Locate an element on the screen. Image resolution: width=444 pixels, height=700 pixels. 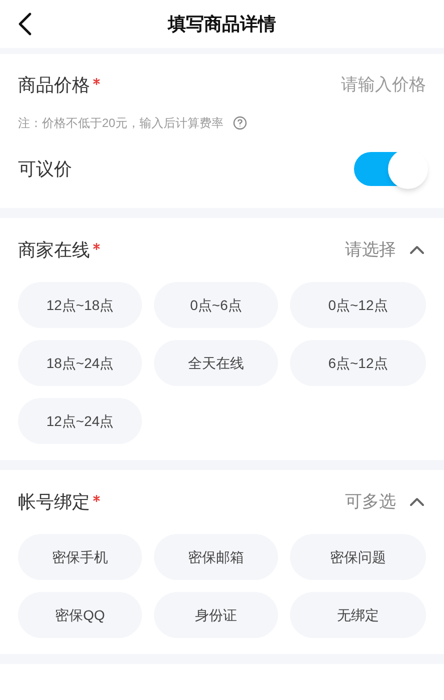
option-chip: 18点~24点 is located at coordinates (80, 363).